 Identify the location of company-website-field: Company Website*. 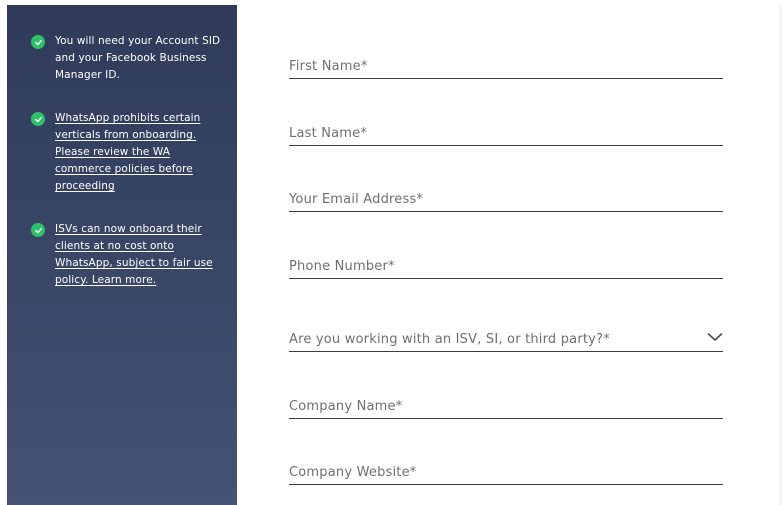
(506, 472).